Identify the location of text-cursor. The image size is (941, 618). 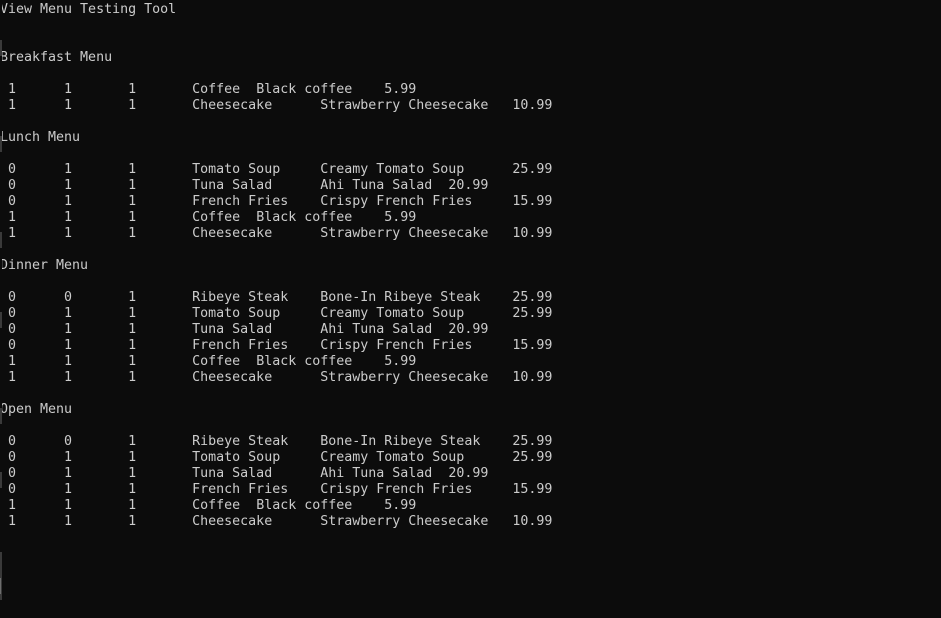
(0, 586).